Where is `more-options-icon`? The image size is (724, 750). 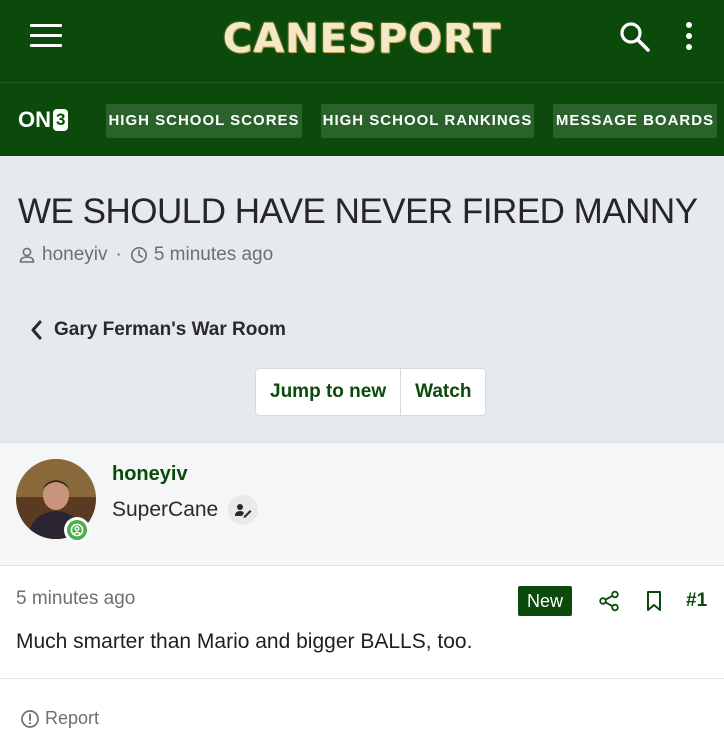 more-options-icon is located at coordinates (689, 37).